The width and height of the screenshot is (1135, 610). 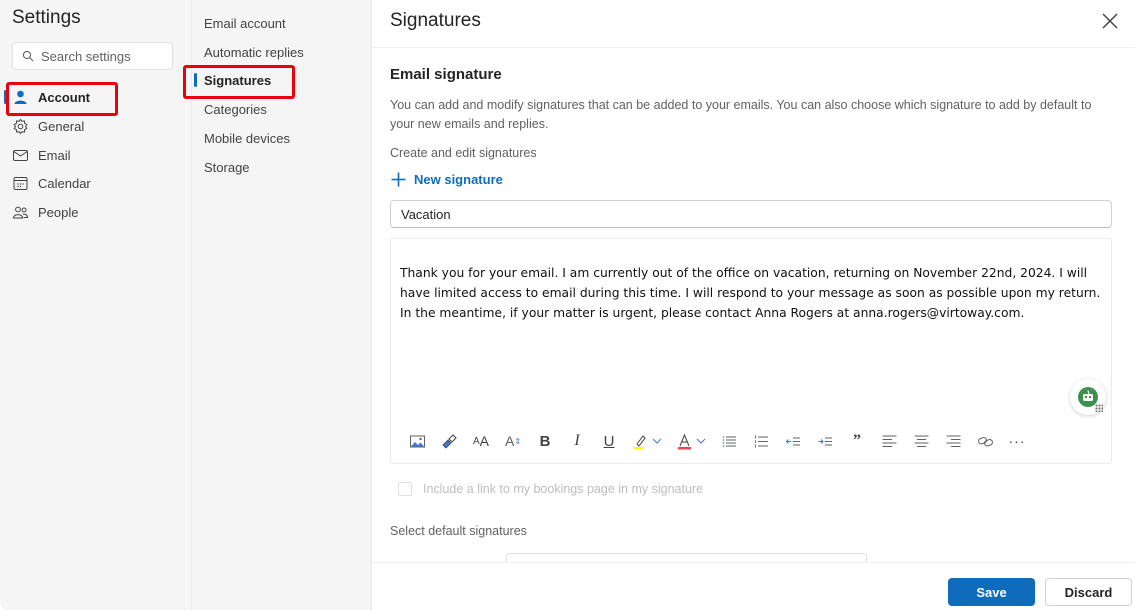 I want to click on decrease-indent-icon, so click(x=793, y=441).